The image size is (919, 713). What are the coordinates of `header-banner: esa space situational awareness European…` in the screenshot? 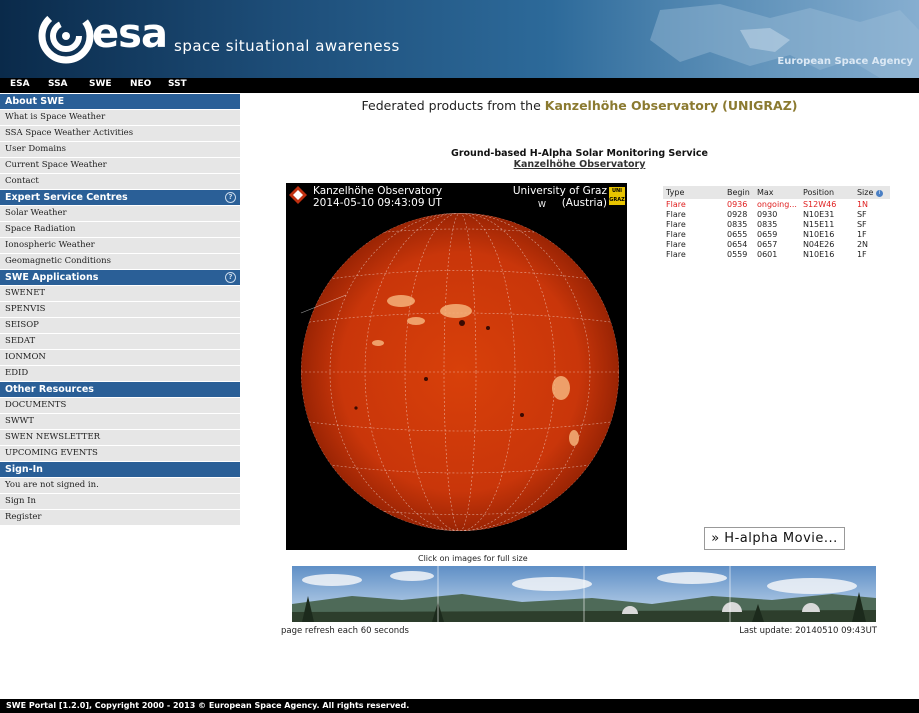 It's located at (459, 39).